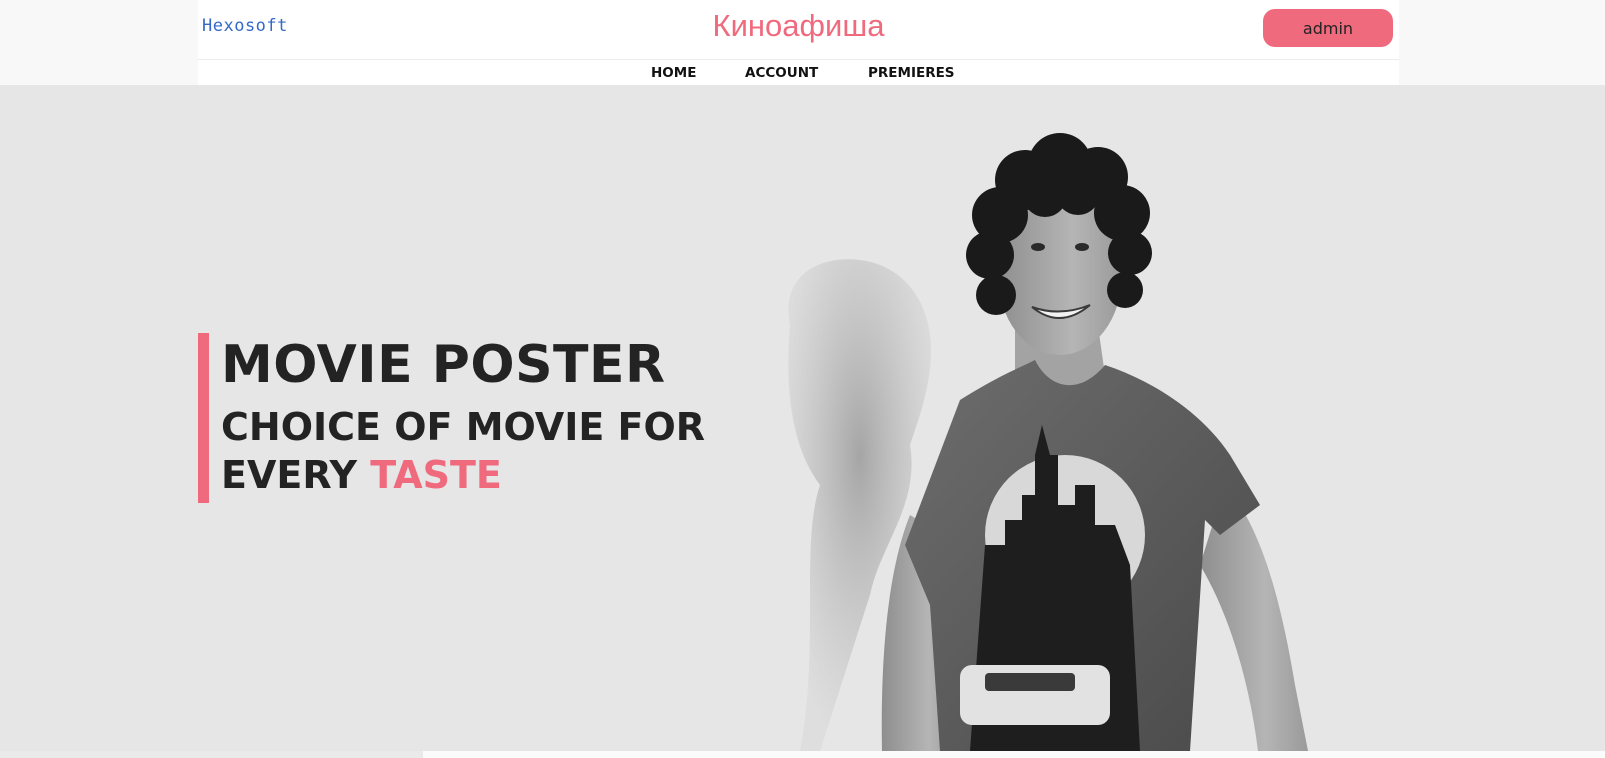 The image size is (1605, 758). What do you see at coordinates (798, 25) in the screenshot?
I see `site-title: Киноафиша` at bounding box center [798, 25].